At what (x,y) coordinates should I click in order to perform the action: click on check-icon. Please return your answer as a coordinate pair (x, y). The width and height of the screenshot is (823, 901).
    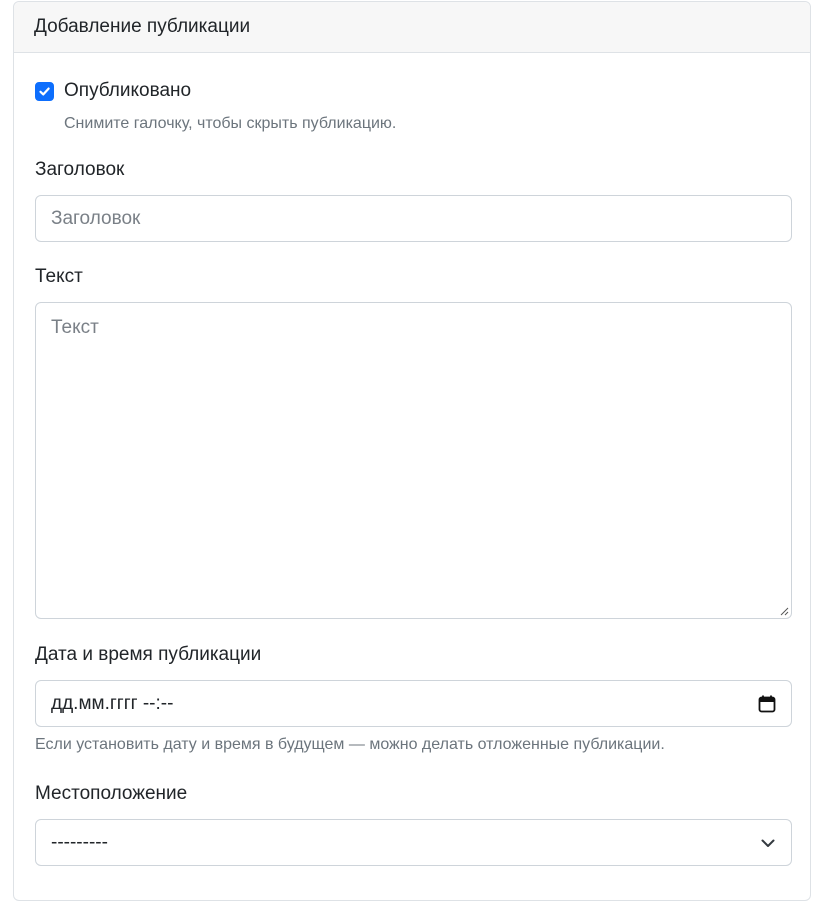
    Looking at the image, I should click on (44, 91).